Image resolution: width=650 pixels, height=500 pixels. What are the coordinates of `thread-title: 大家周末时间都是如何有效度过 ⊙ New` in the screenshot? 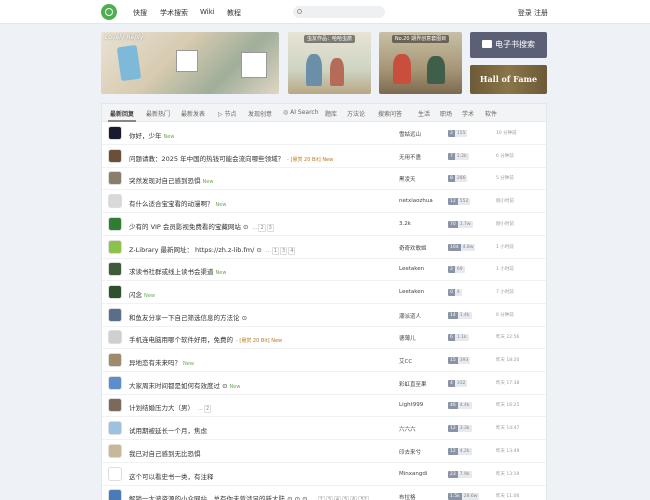 It's located at (184, 385).